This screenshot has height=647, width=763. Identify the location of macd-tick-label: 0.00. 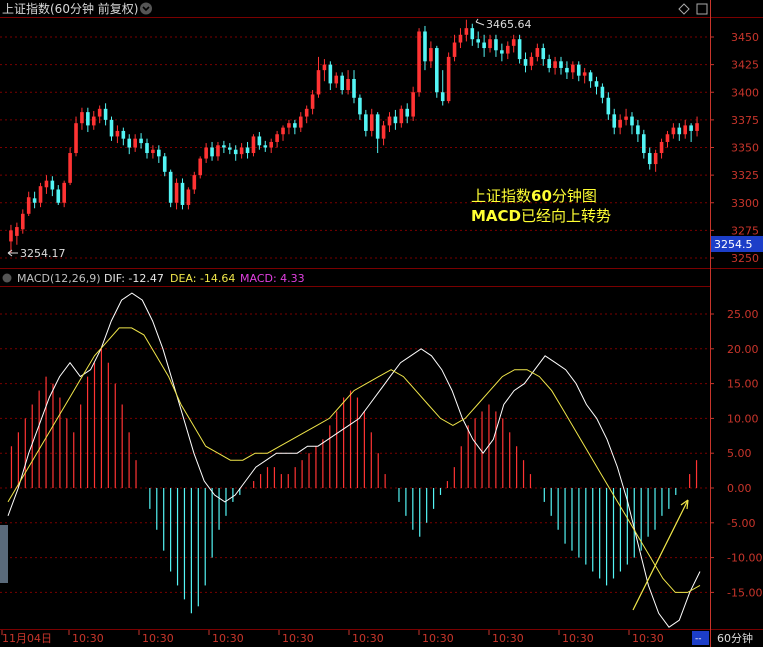
(739, 488).